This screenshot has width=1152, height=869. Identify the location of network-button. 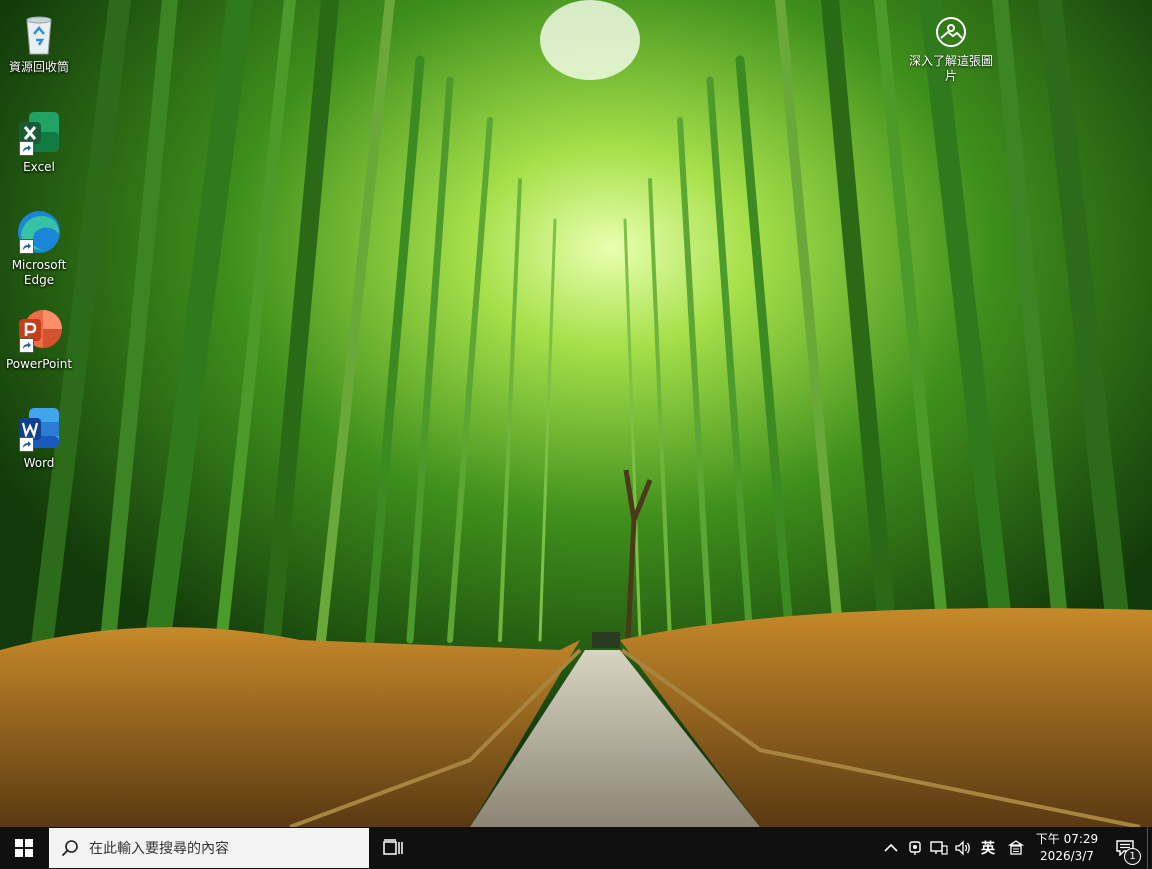
(939, 848).